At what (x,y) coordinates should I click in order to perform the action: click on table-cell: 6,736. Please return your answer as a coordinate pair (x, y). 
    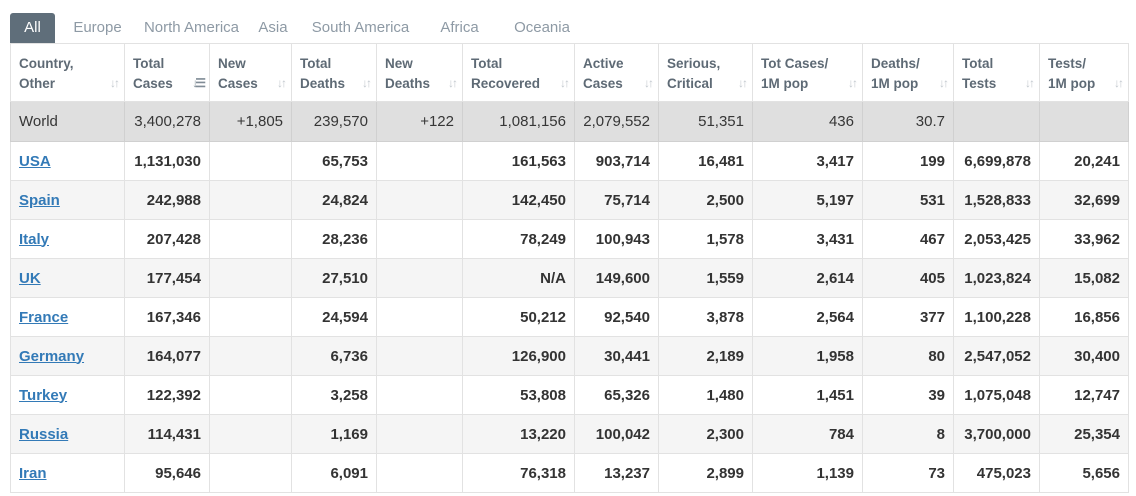
    Looking at the image, I should click on (334, 356).